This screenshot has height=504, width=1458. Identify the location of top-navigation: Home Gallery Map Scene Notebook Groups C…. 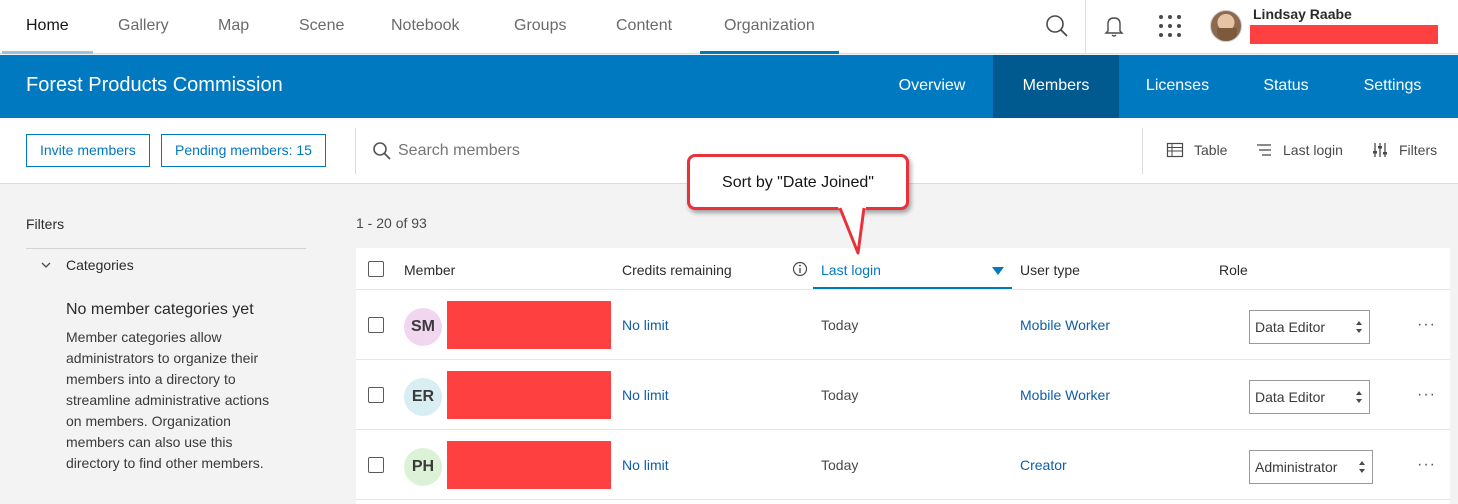
(729, 27).